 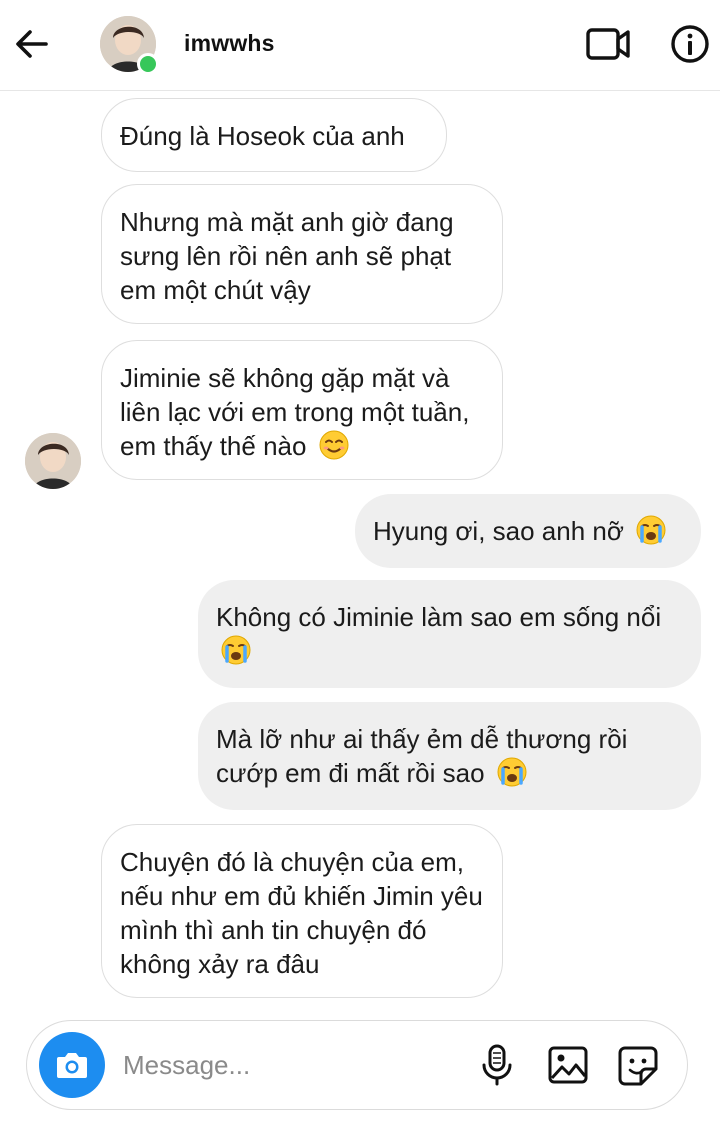 What do you see at coordinates (334, 445) in the screenshot?
I see `smiling-face-emoji` at bounding box center [334, 445].